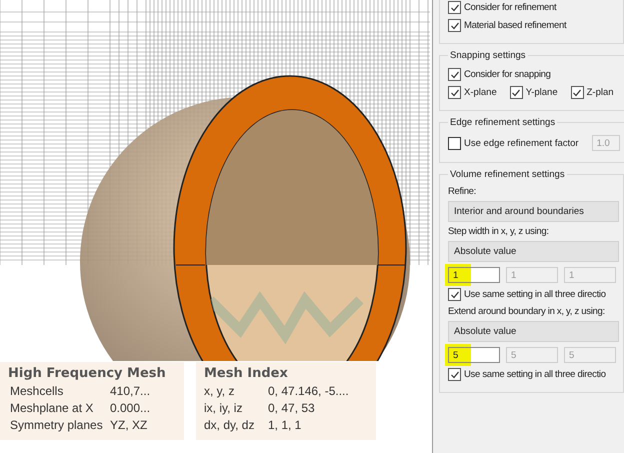 This screenshot has width=624, height=453. What do you see at coordinates (291, 408) in the screenshot?
I see `info-value: 0, 47, 53` at bounding box center [291, 408].